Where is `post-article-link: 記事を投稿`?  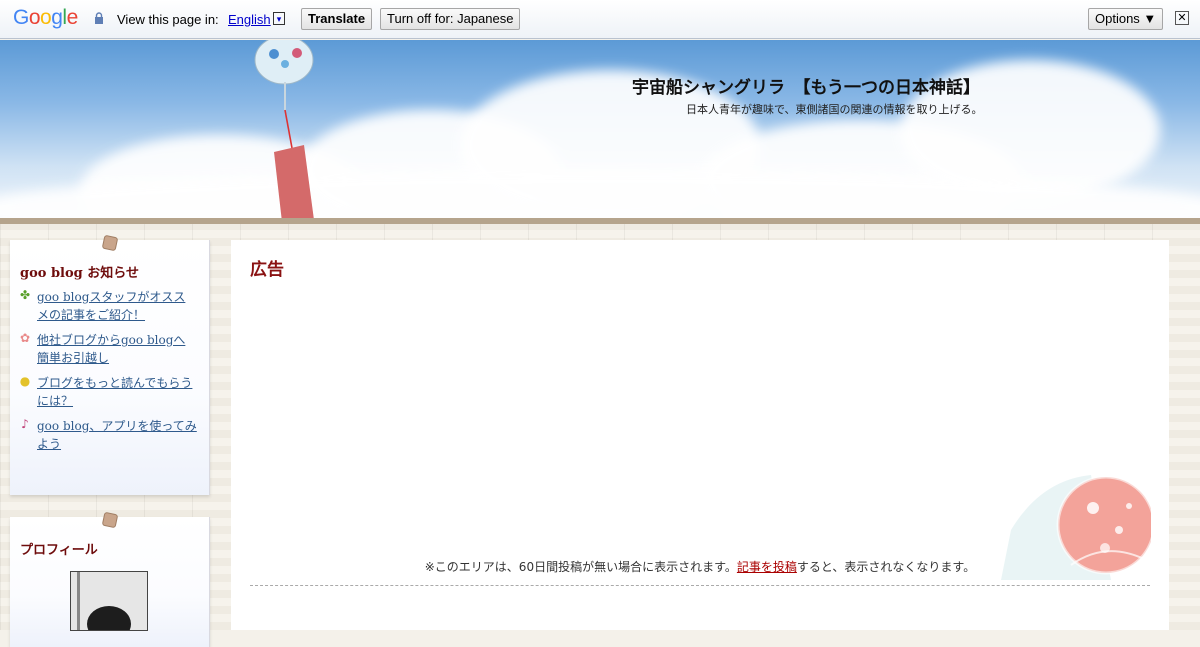
post-article-link: 記事を投稿 is located at coordinates (767, 567).